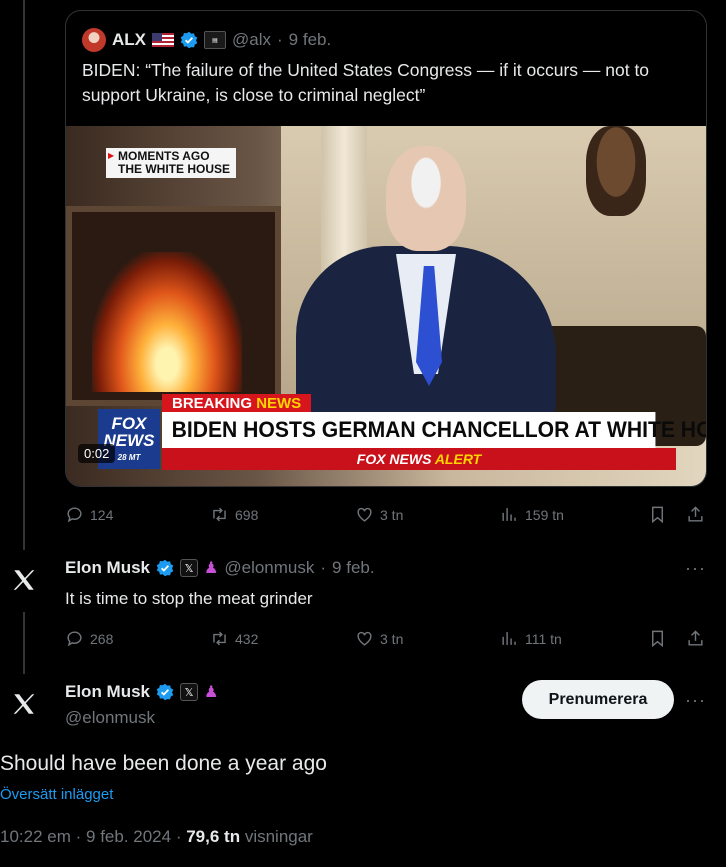 The height and width of the screenshot is (867, 726). I want to click on views-button: 111 tn, so click(531, 638).